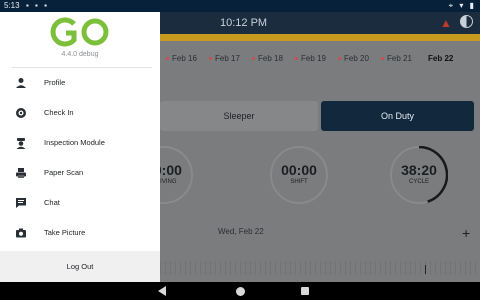 The width and height of the screenshot is (480, 300). I want to click on menu-item-label: Check In, so click(59, 112).